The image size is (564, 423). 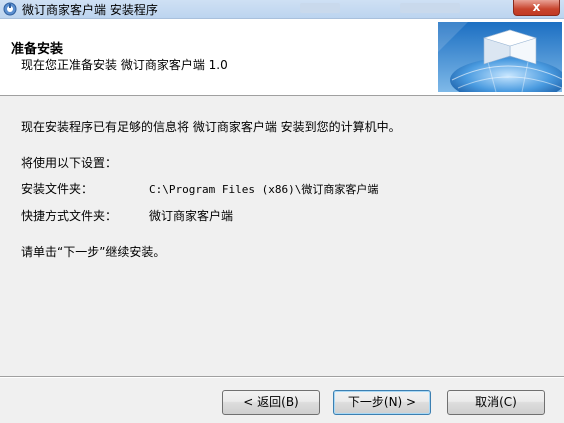 What do you see at coordinates (37, 49) in the screenshot?
I see `page-title: 准备安装` at bounding box center [37, 49].